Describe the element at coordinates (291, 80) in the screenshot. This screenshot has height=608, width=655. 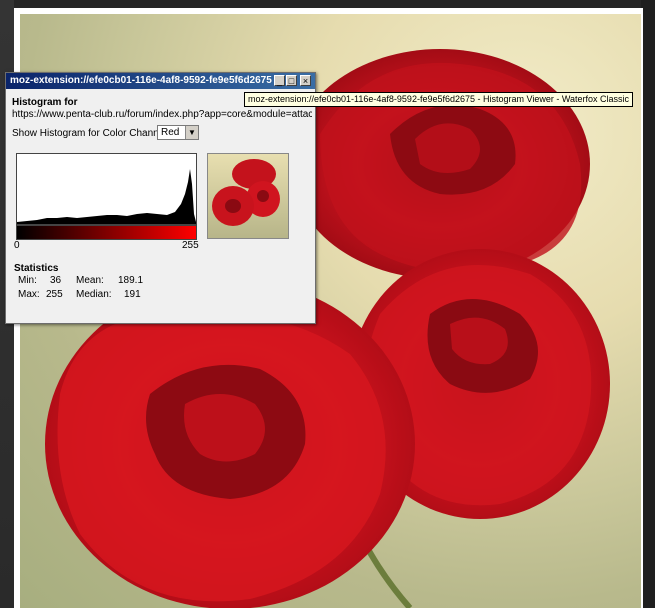
I see `maximize-icon: □` at that location.